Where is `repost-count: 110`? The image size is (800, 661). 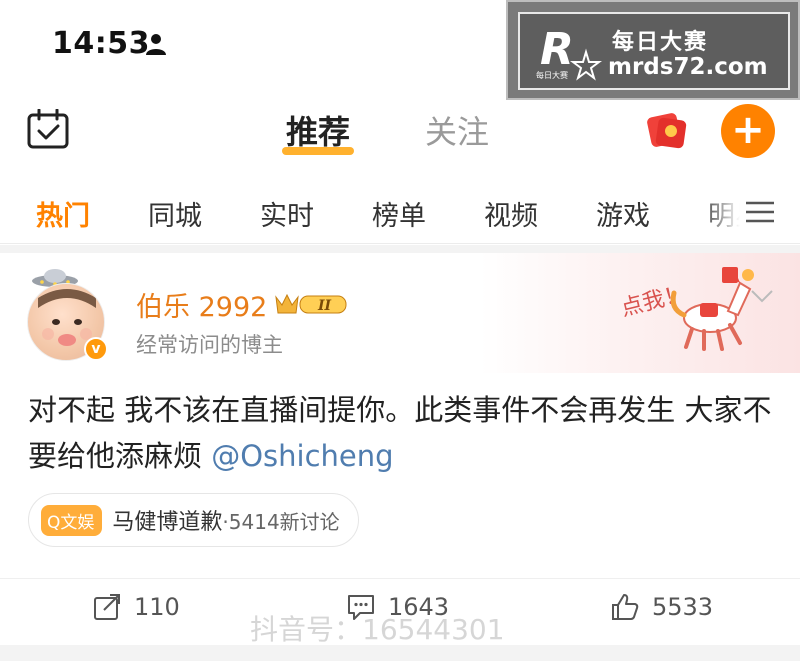 repost-count: 110 is located at coordinates (157, 607).